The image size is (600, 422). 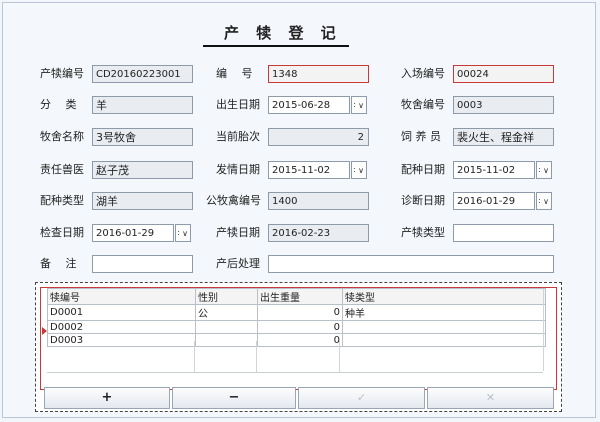 I want to click on grid-bottom-line, so click(x=295, y=372).